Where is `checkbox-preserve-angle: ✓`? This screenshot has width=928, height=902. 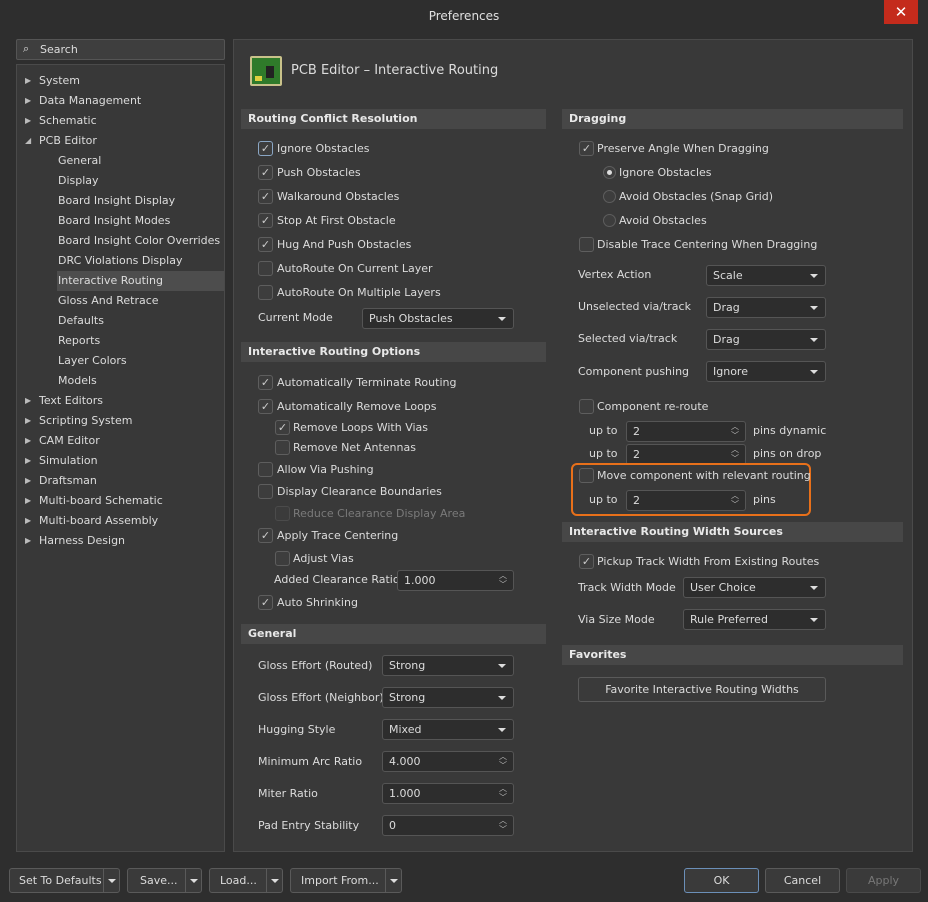
checkbox-preserve-angle: ✓ is located at coordinates (586, 148).